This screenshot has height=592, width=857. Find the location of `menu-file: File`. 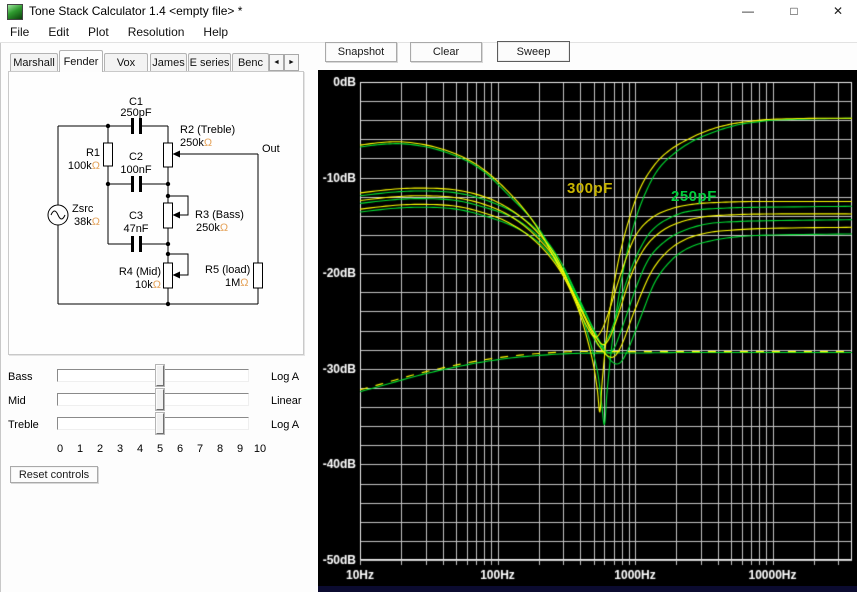

menu-file: File is located at coordinates (19, 32).